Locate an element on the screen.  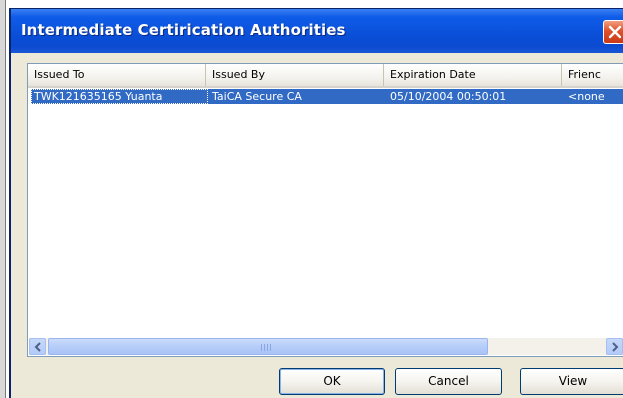
dialog-title: Intermediate Certirication Authorities is located at coordinates (183, 30).